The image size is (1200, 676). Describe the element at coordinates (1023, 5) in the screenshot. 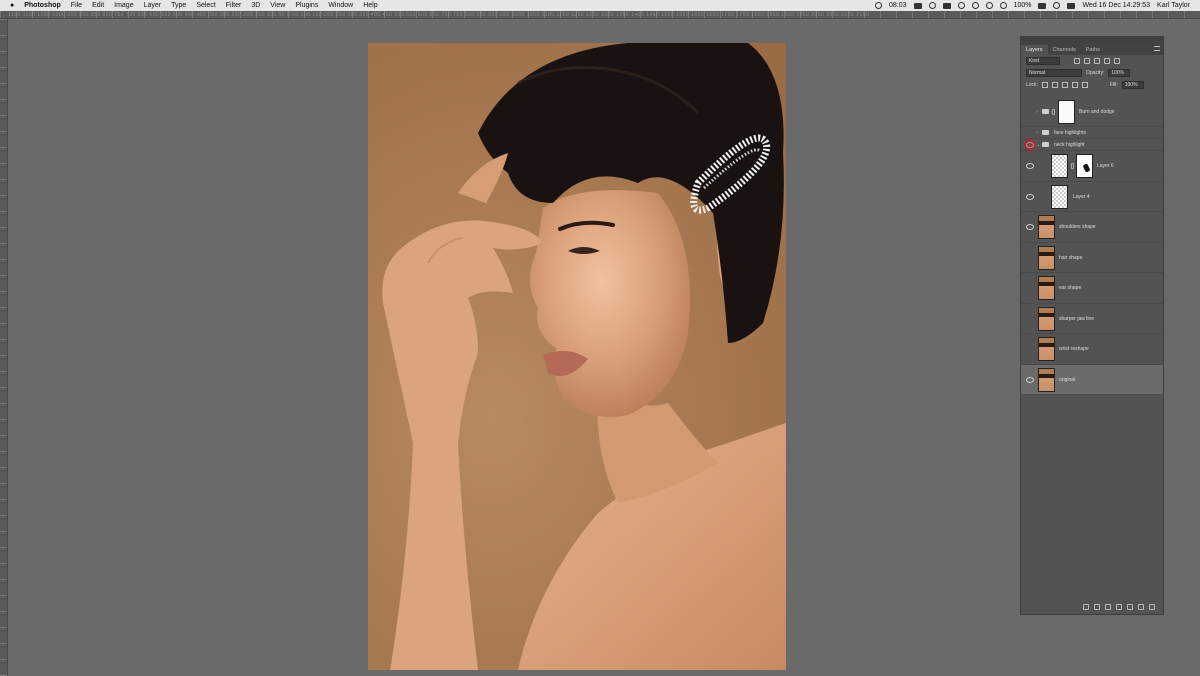

I see `battery-percent: 100%` at that location.